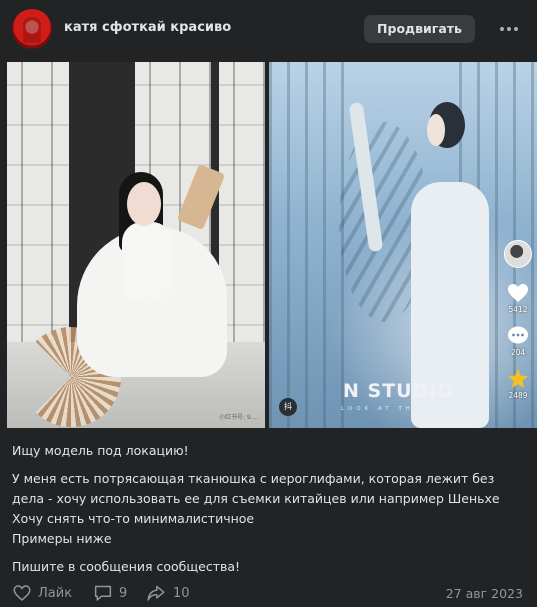 This screenshot has width=537, height=607. I want to click on model-torso, so click(147, 262).